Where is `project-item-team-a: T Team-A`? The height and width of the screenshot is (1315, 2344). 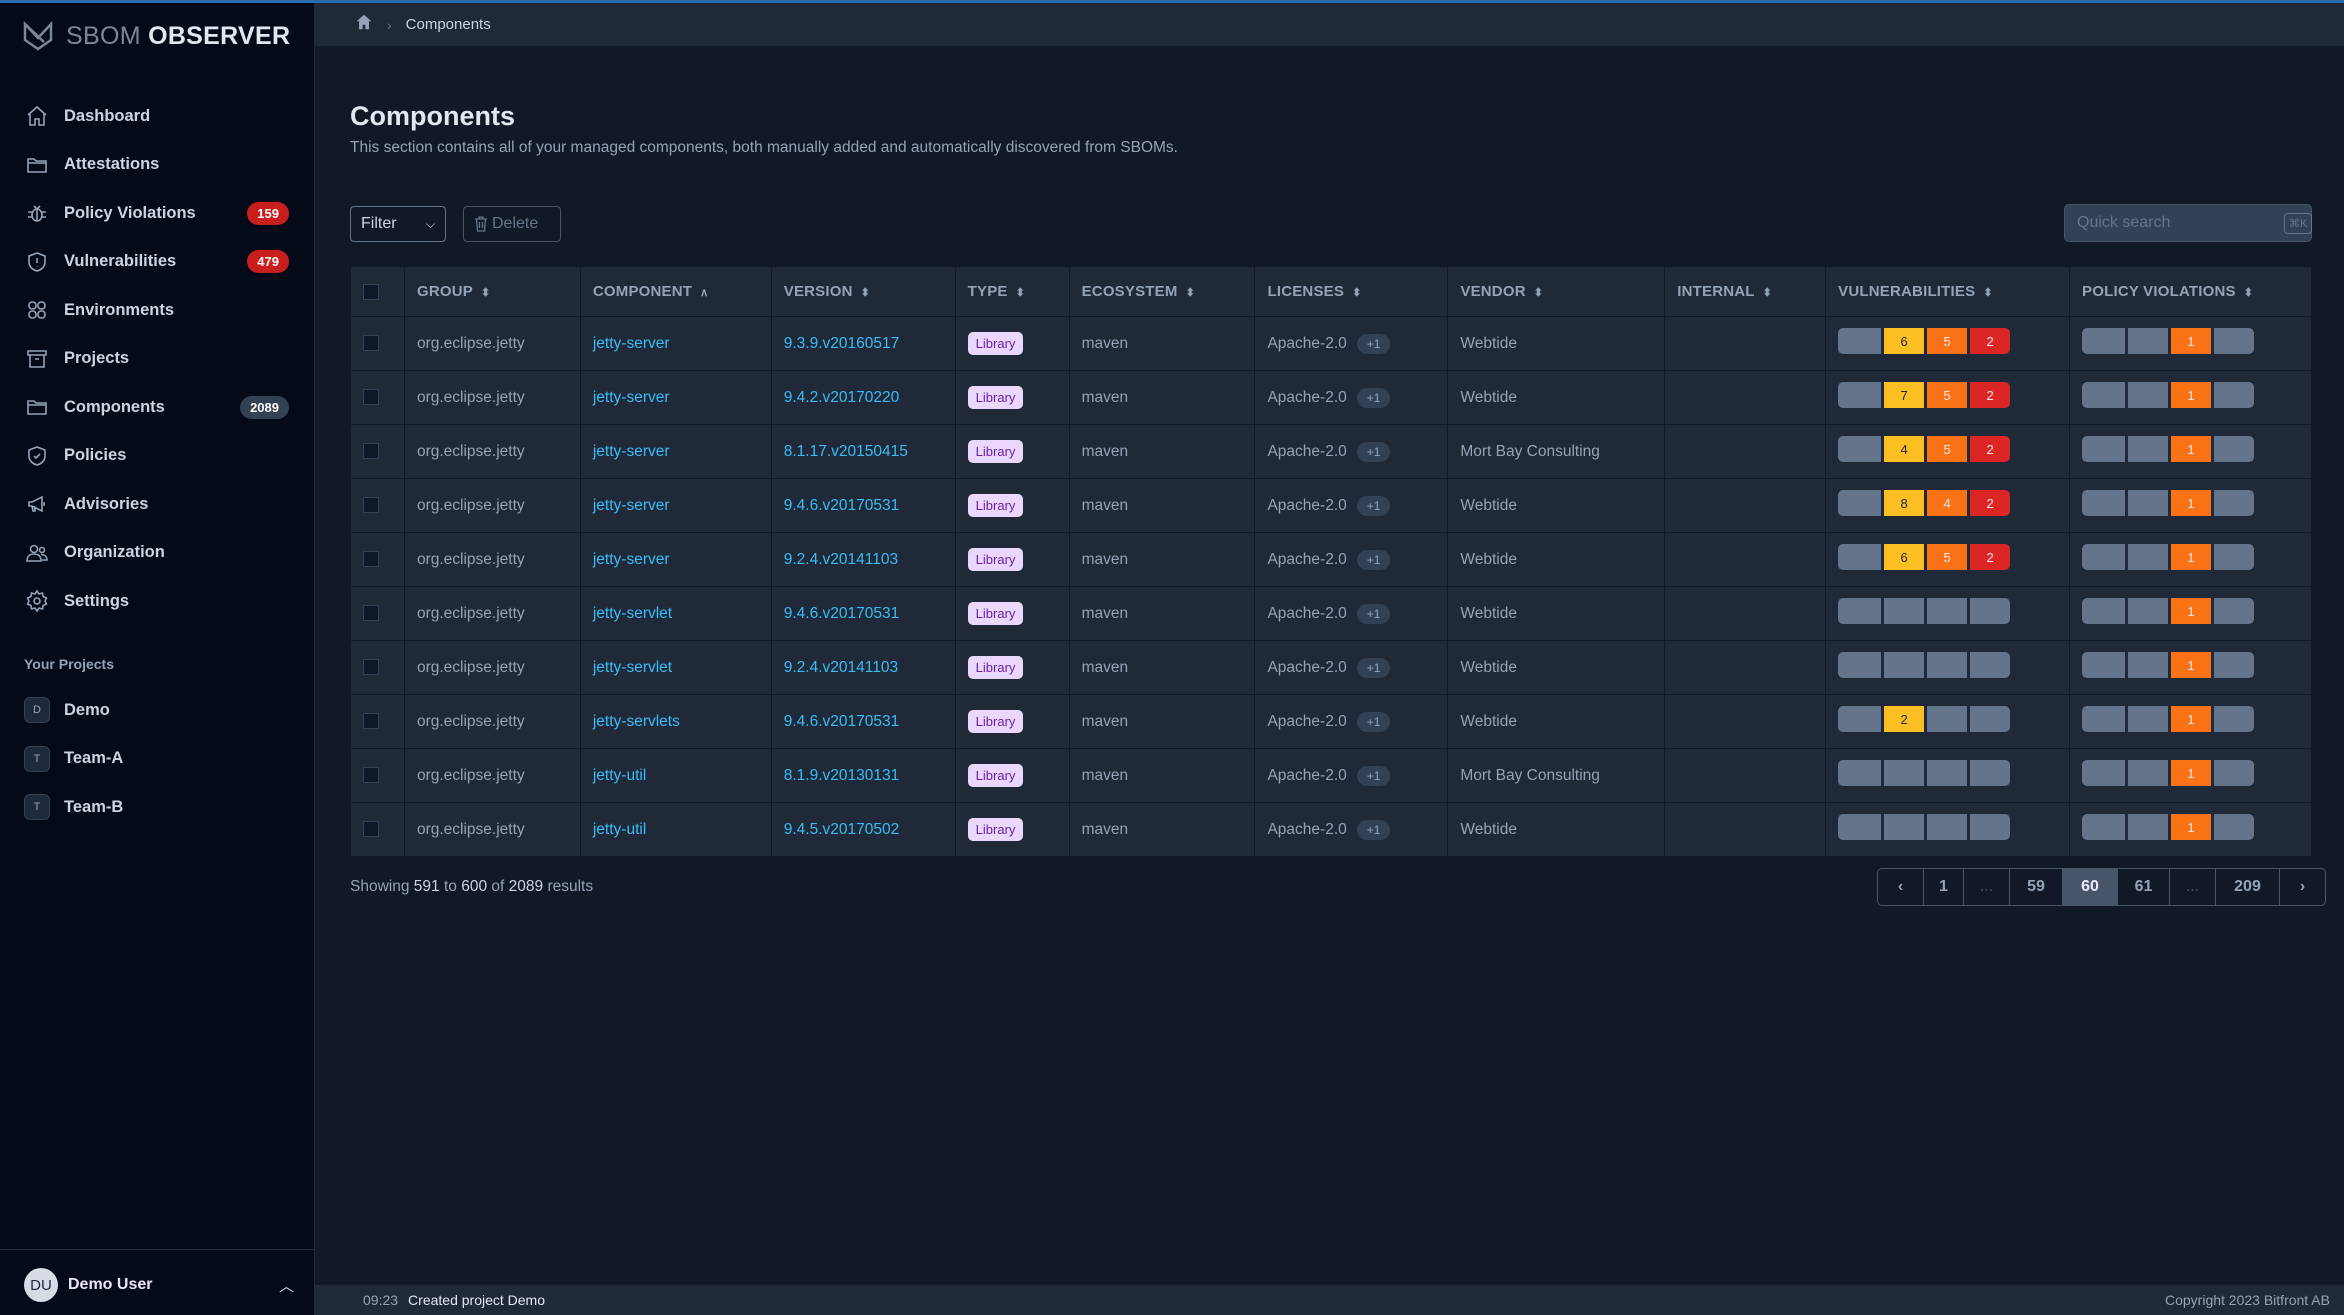
project-item-team-a: T Team-A is located at coordinates (157, 759).